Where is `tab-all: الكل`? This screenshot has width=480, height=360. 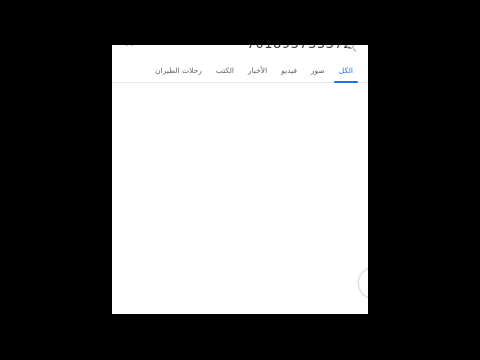
tab-all: الكل is located at coordinates (346, 71).